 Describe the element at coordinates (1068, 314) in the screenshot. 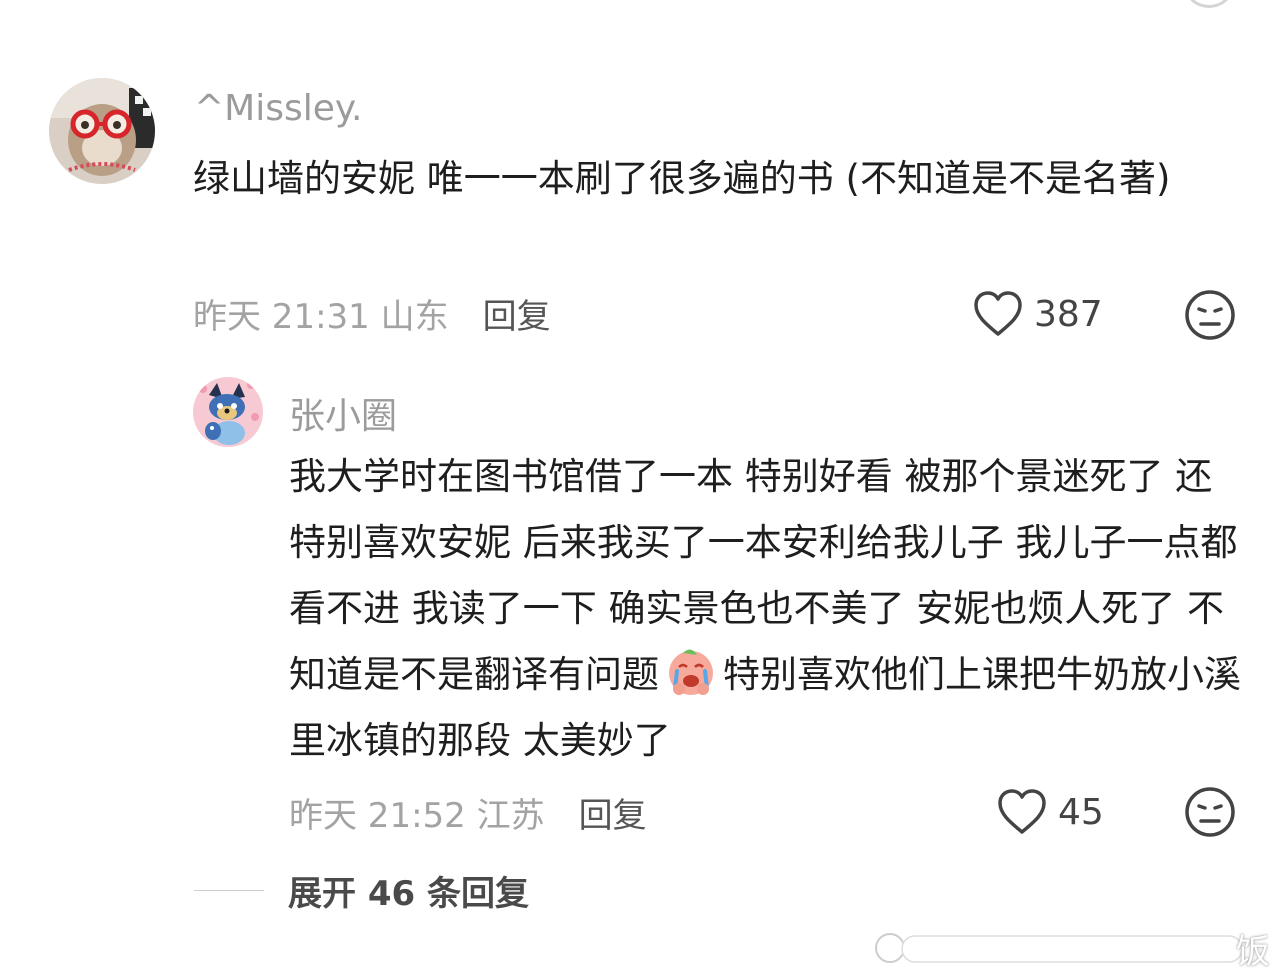

I see `like-count: 387` at that location.